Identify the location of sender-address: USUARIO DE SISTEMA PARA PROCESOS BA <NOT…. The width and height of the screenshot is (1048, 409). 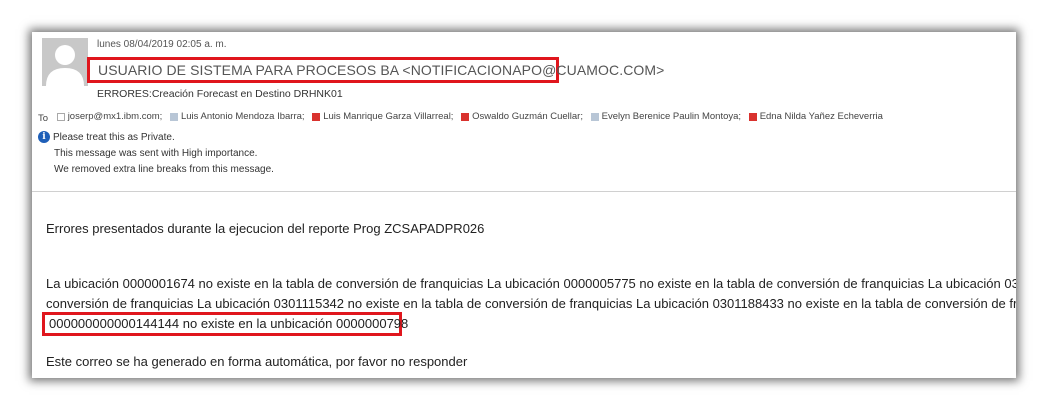
(375, 70).